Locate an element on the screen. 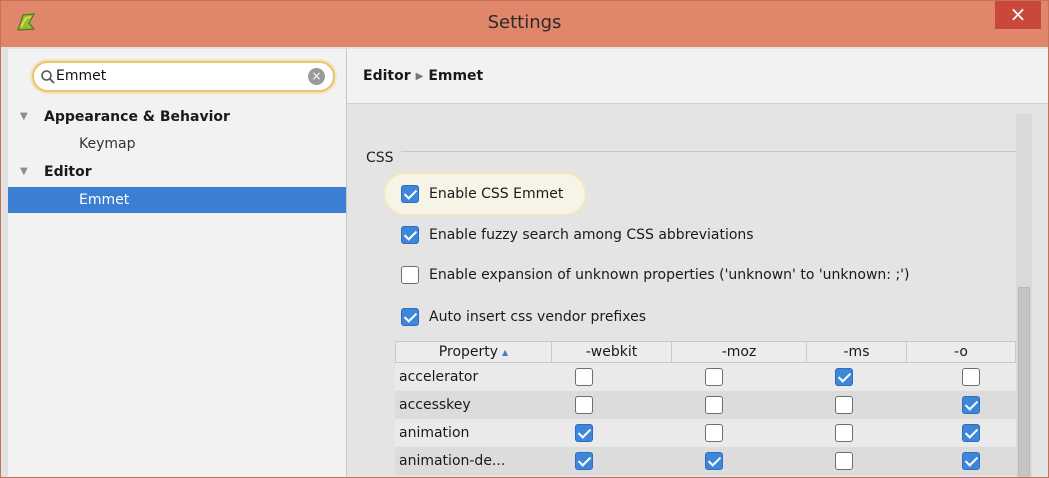  section-title-css: CSS is located at coordinates (380, 158).